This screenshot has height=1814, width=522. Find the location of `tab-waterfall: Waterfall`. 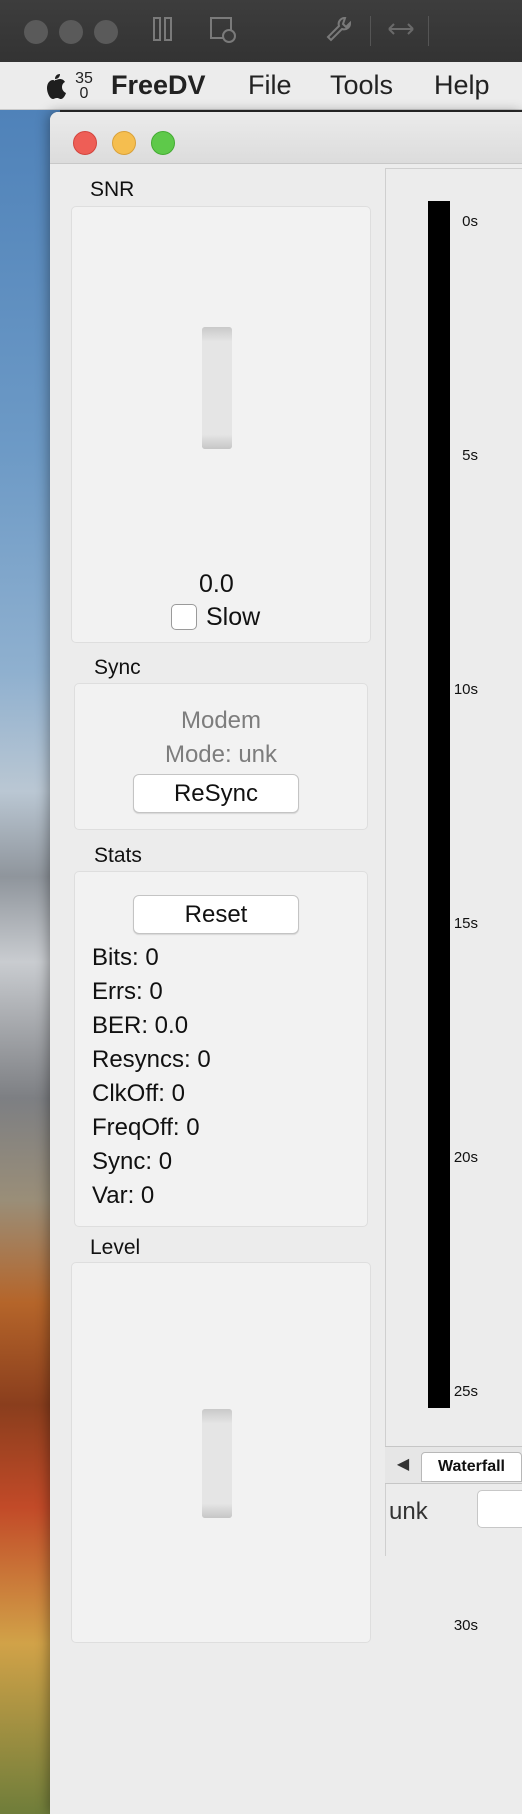

tab-waterfall: Waterfall is located at coordinates (471, 1467).